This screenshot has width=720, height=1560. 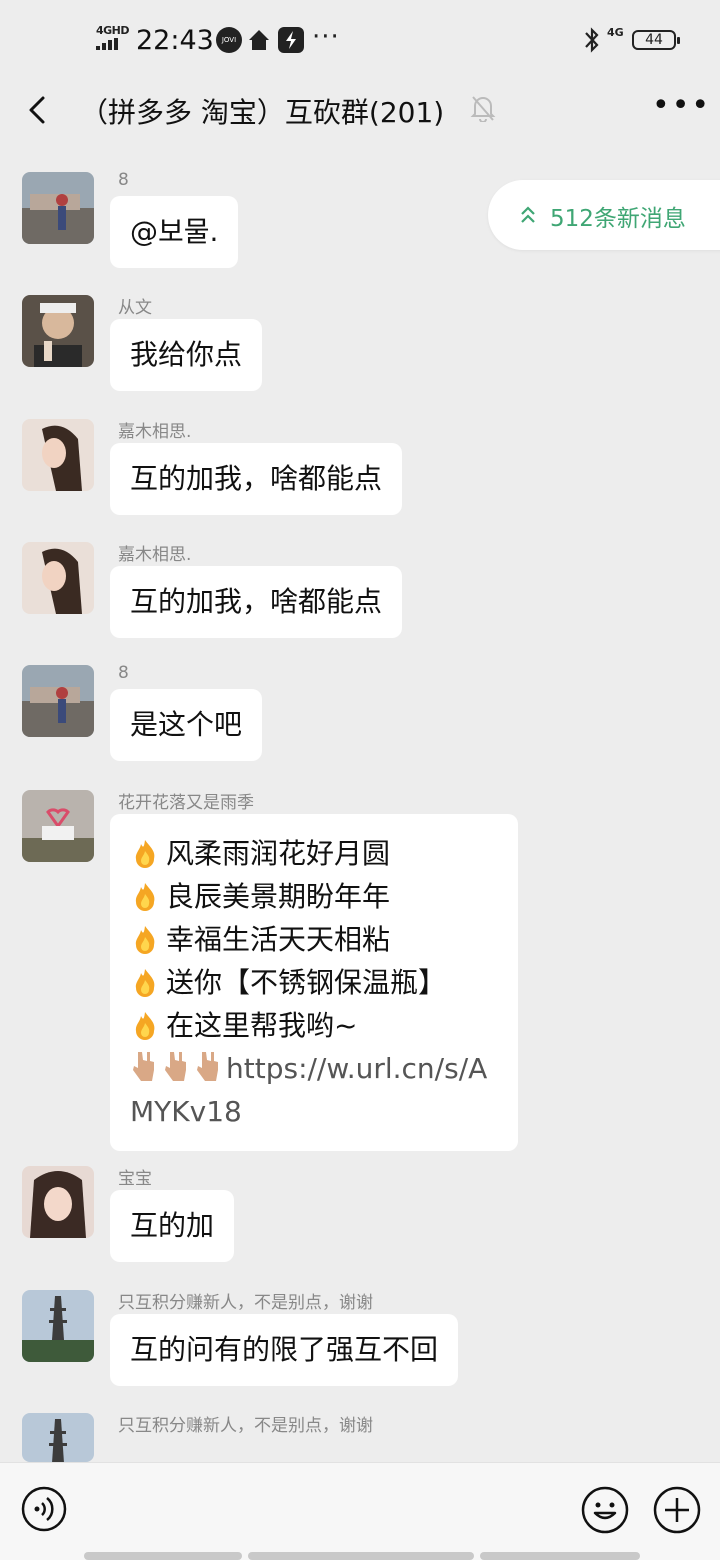 I want to click on plus-icon, so click(x=677, y=1510).